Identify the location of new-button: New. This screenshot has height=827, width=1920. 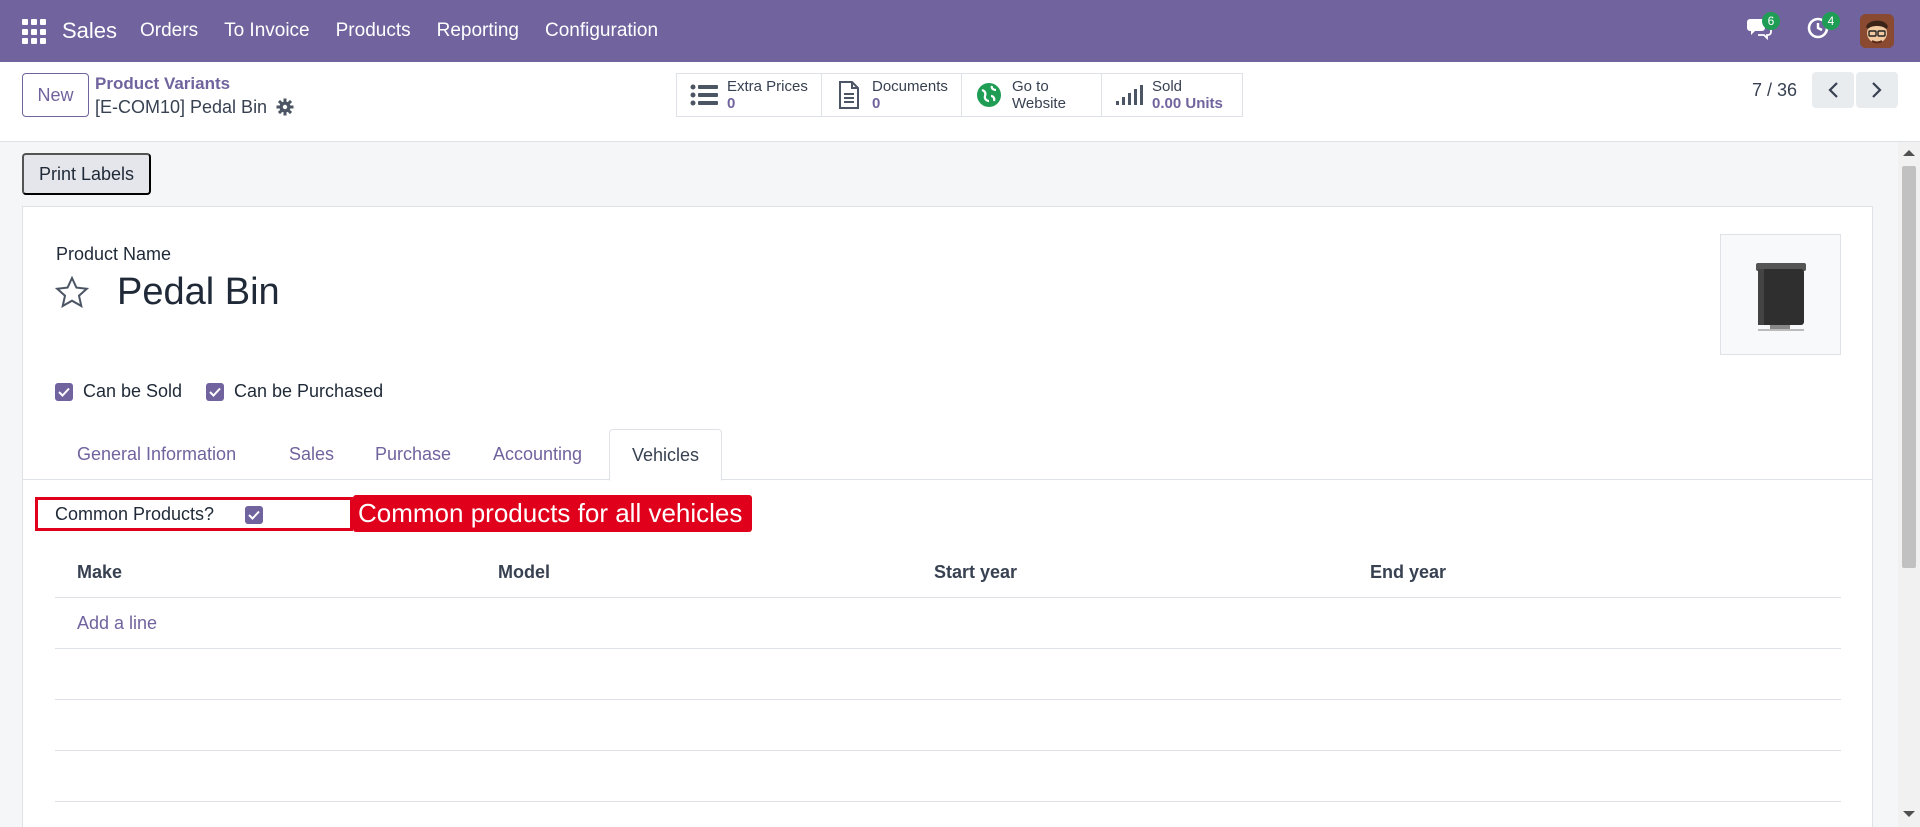
(55, 95).